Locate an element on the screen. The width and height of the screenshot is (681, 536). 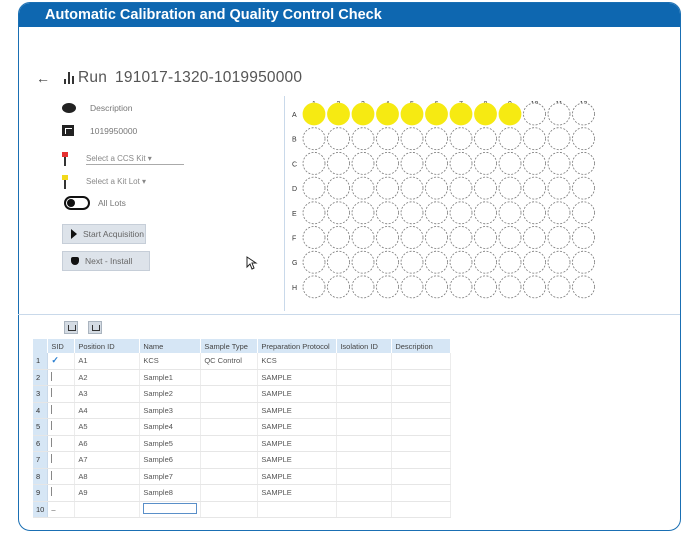
position-id-cell: A2 is located at coordinates (107, 377).